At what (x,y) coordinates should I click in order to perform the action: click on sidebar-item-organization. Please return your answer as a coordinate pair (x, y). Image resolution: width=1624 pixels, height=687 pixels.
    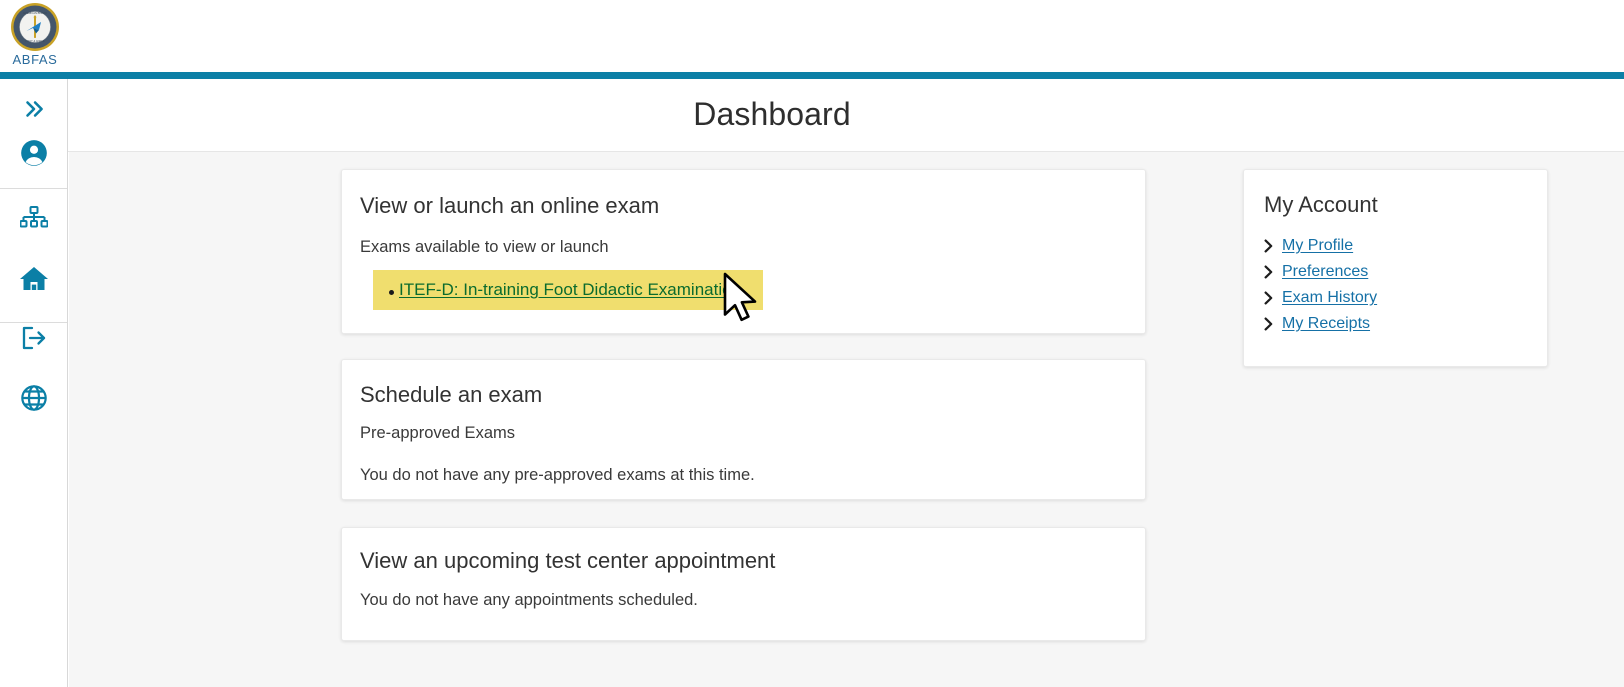
    Looking at the image, I should click on (33, 219).